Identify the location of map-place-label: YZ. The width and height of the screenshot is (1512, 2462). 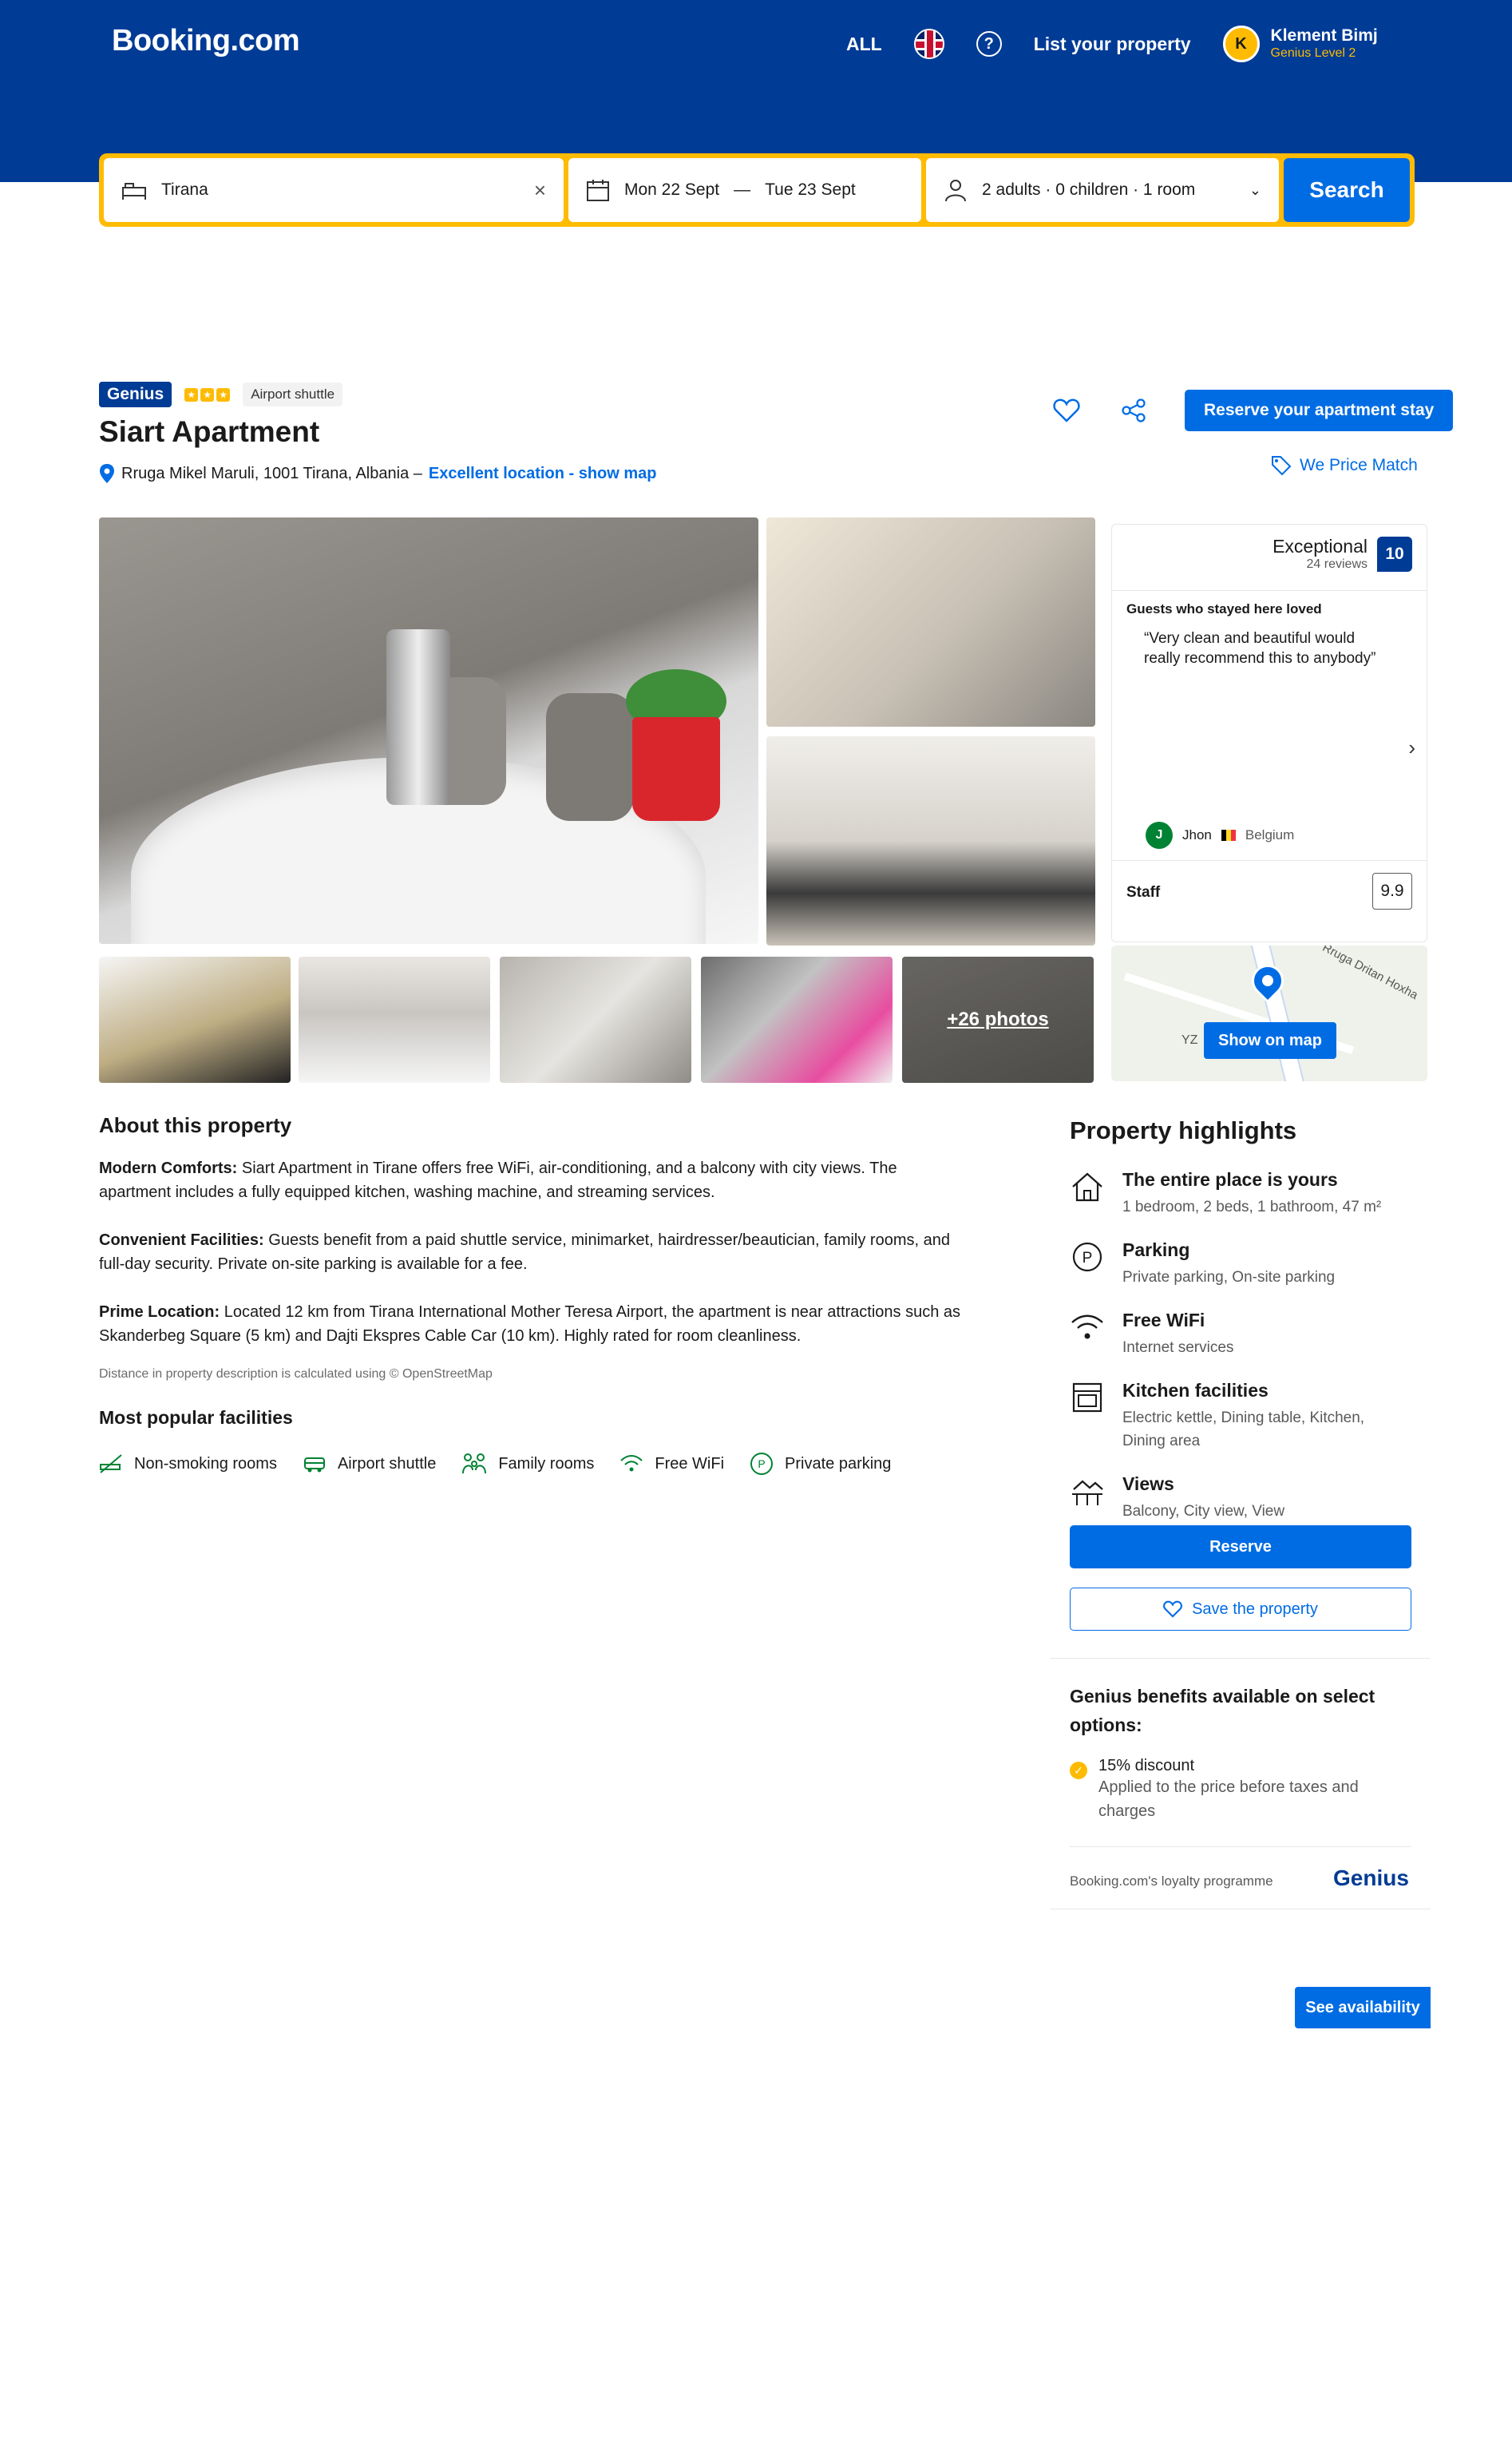
(1189, 1040).